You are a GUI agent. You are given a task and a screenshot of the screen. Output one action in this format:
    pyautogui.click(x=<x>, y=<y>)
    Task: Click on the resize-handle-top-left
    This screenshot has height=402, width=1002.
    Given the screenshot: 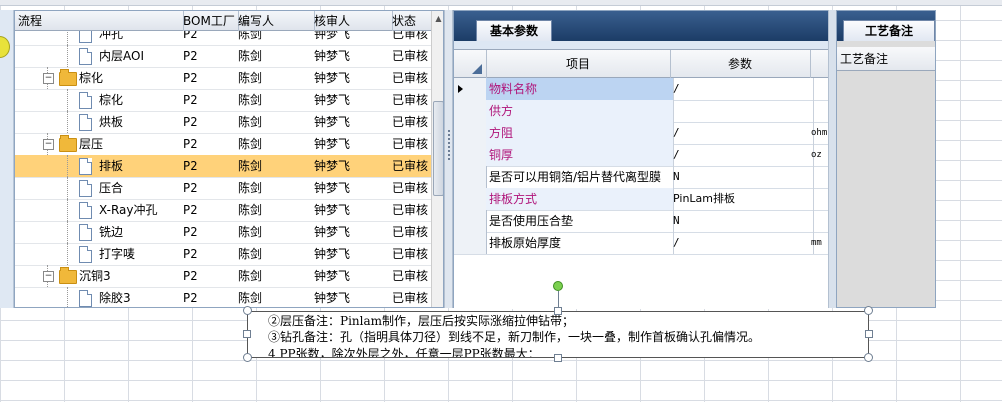 What is the action you would take?
    pyautogui.click(x=247, y=310)
    